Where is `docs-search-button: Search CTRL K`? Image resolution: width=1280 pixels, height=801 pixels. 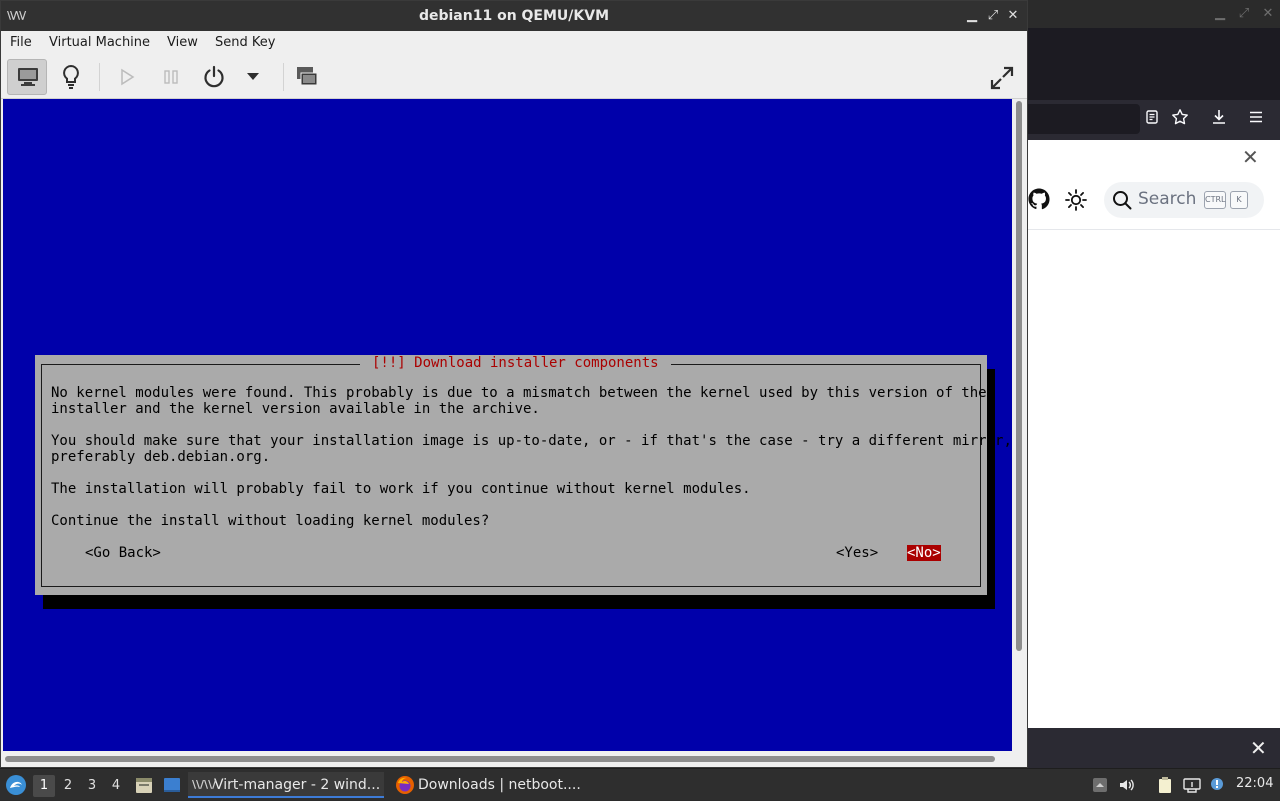 docs-search-button: Search CTRL K is located at coordinates (1184, 200).